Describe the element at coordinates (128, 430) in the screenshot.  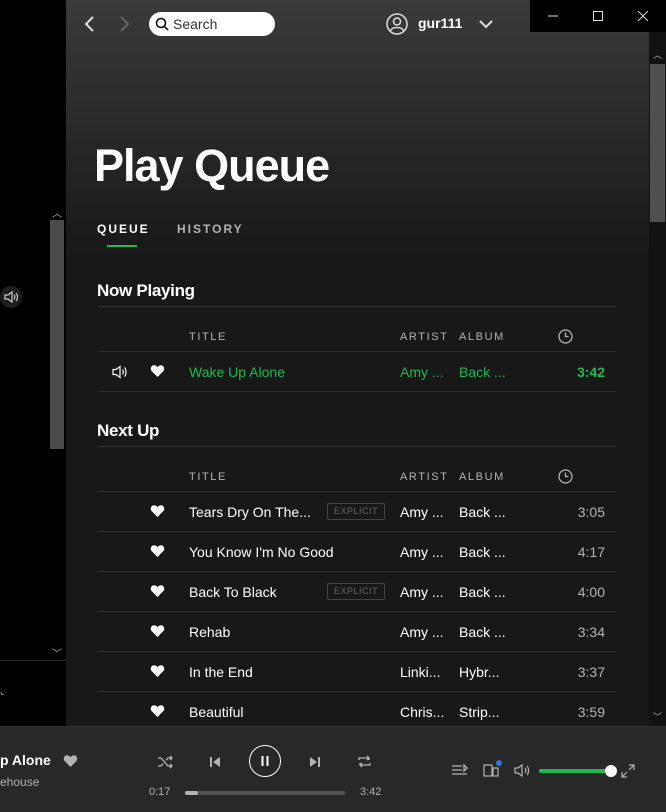
I see `next-up-heading: Next Up` at that location.